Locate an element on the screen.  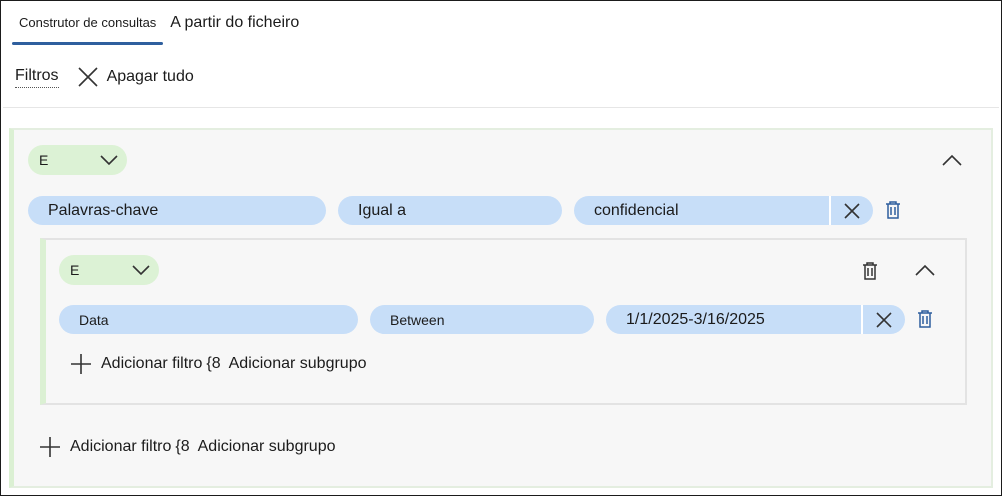
inner-add-row: Adicionar filtro {8 Adicionar subgrupo is located at coordinates (218, 364).